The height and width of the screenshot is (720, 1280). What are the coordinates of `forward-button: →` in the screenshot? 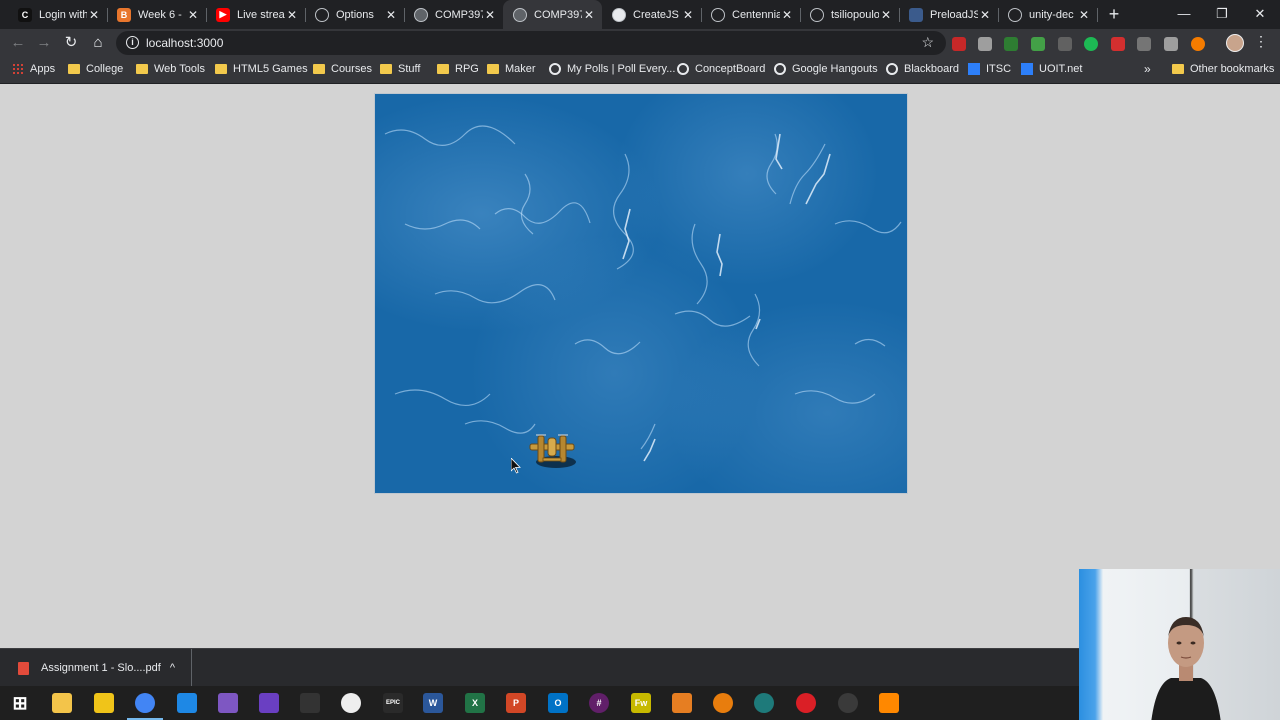 It's located at (44, 43).